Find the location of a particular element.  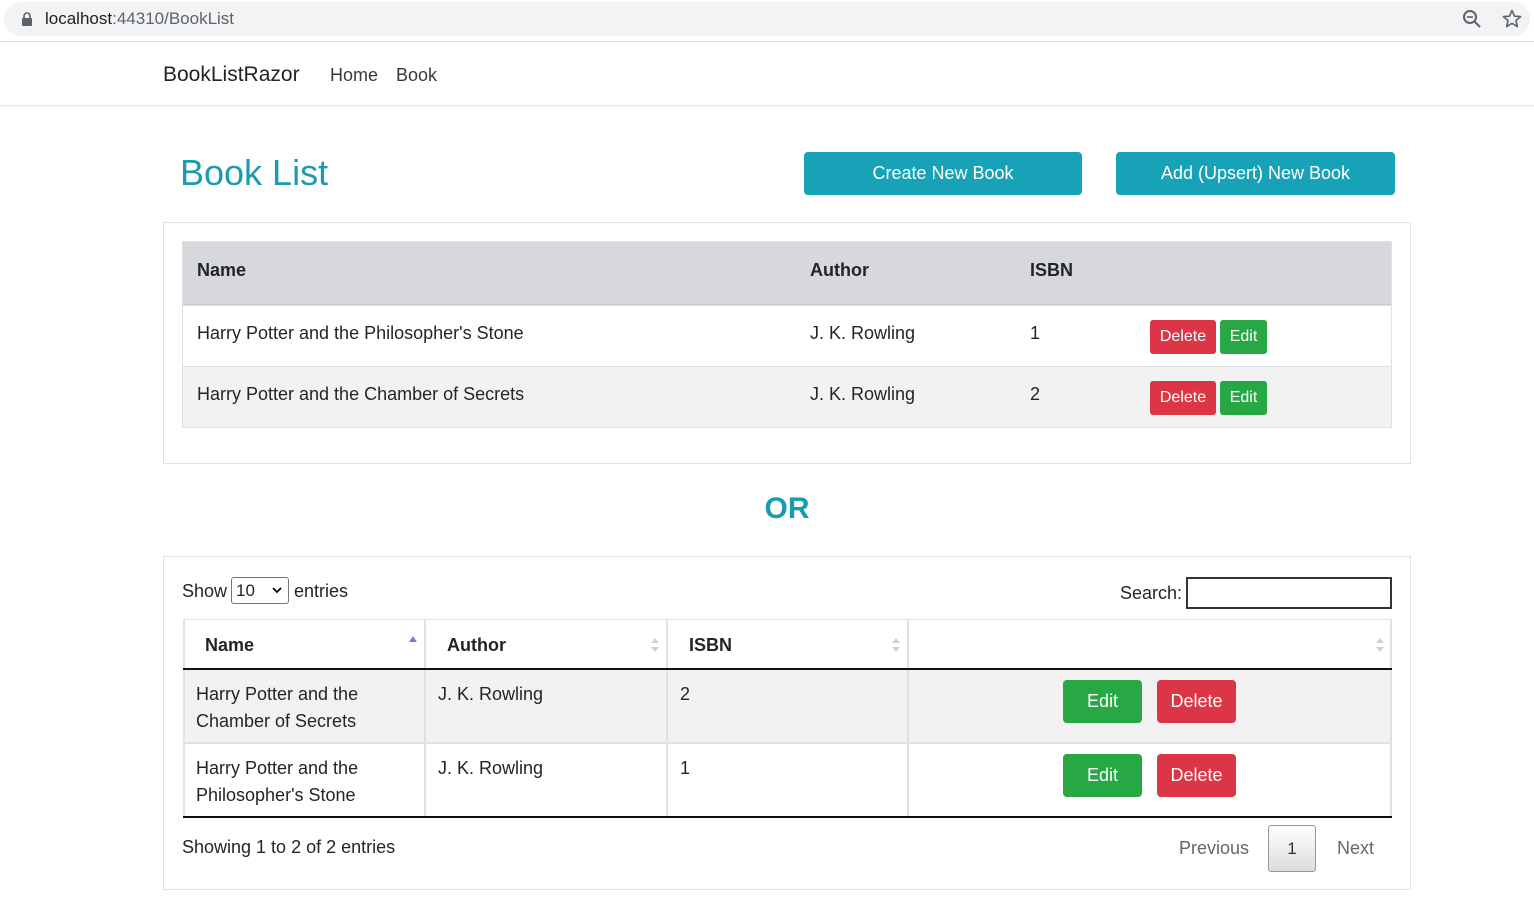

address-bar: localhost:44310/BookList is located at coordinates (767, 19).